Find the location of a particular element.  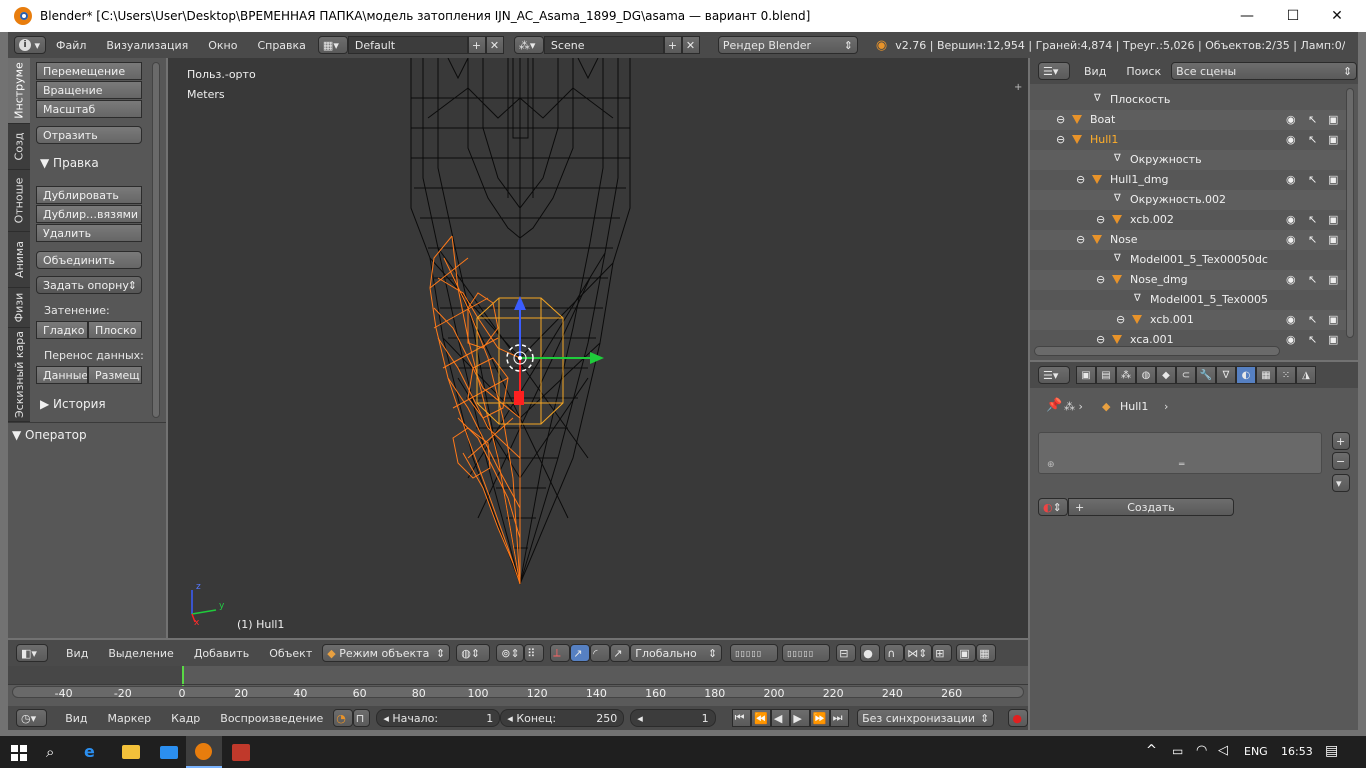

scale-manipulator-button: ↗ is located at coordinates (620, 653).